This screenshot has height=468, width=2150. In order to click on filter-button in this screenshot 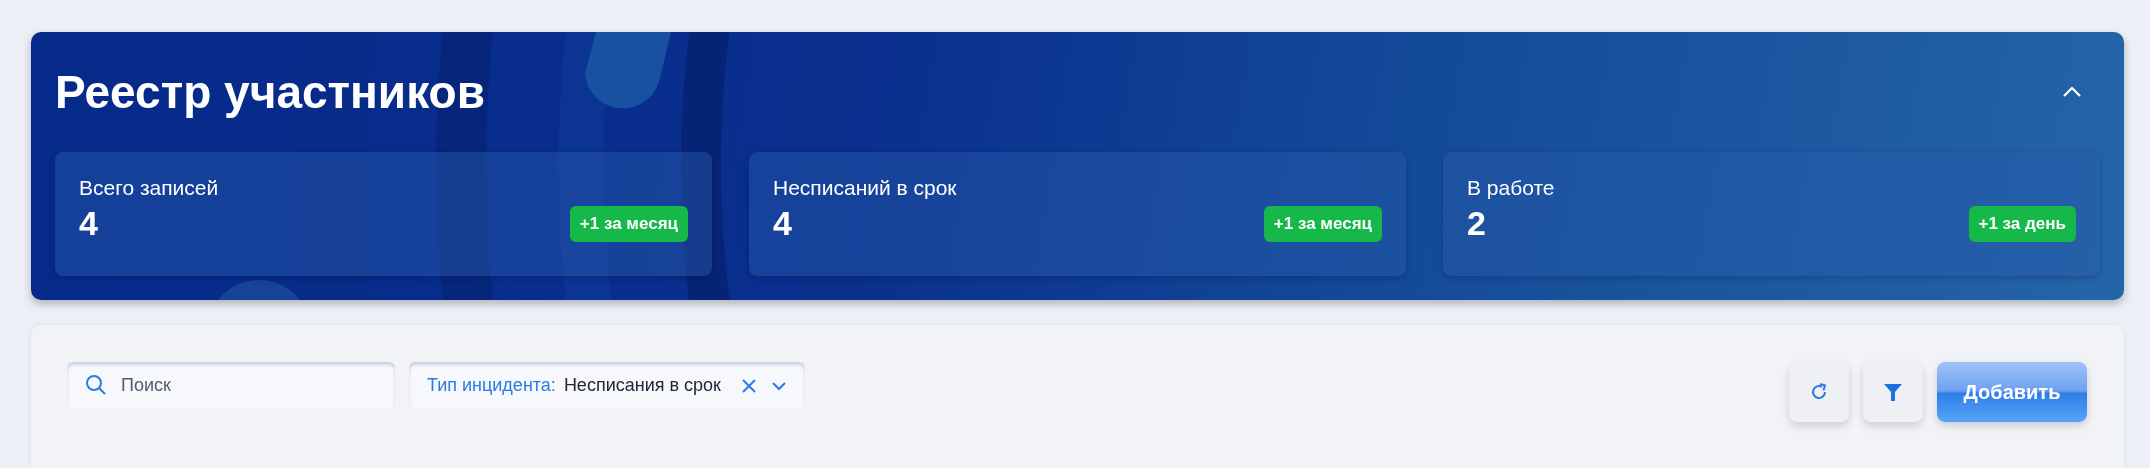, I will do `click(1893, 392)`.